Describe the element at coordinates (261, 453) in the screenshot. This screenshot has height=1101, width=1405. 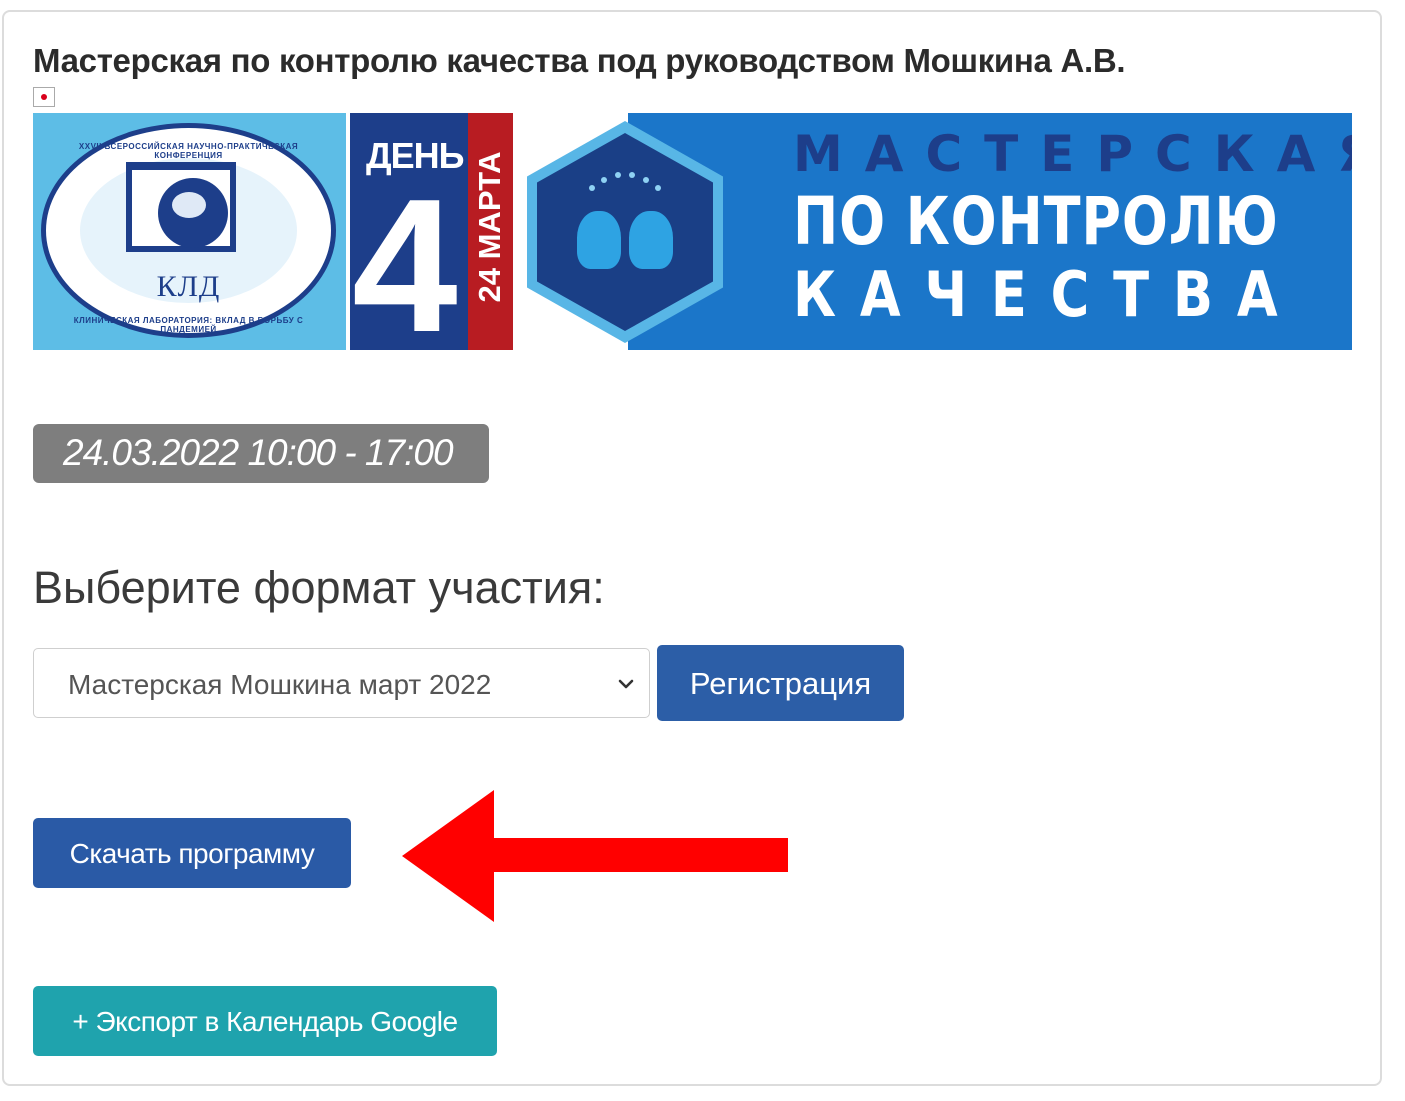
I see `event-datetime-badge: 24.03.2022 10:00 - 17:00` at that location.